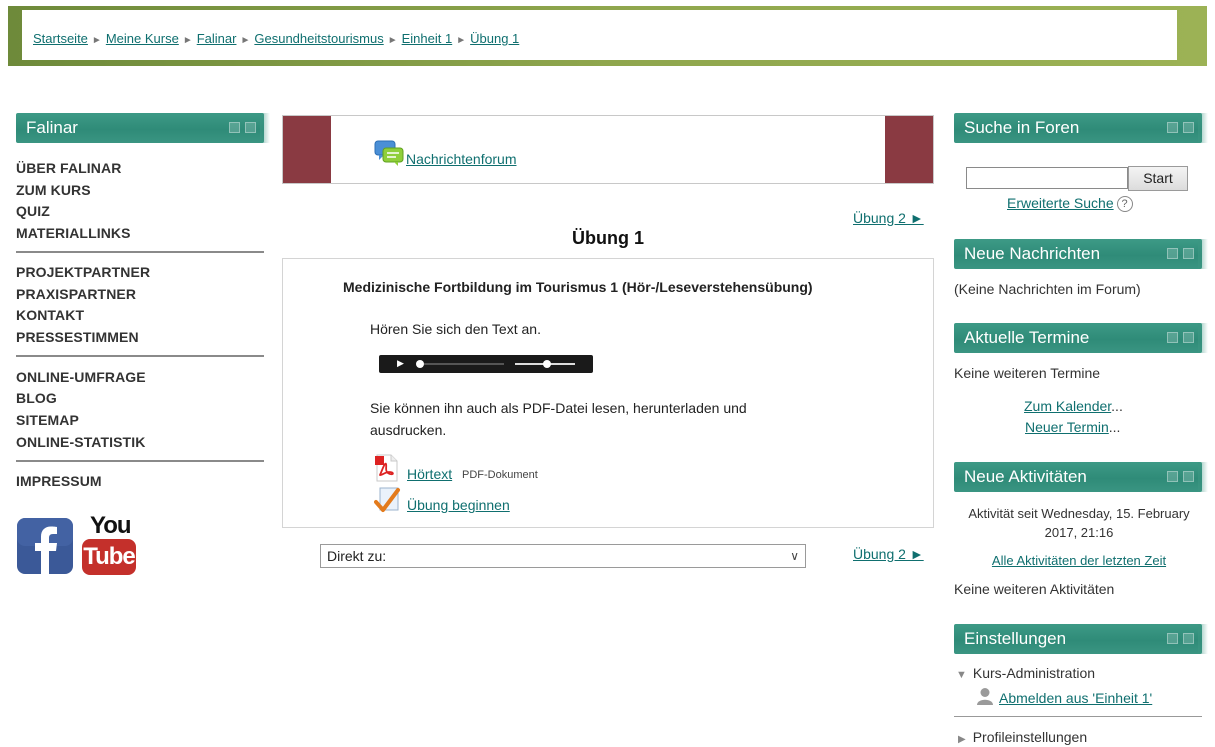 The height and width of the screenshot is (747, 1215). I want to click on nav-blog: BLOG, so click(36, 398).